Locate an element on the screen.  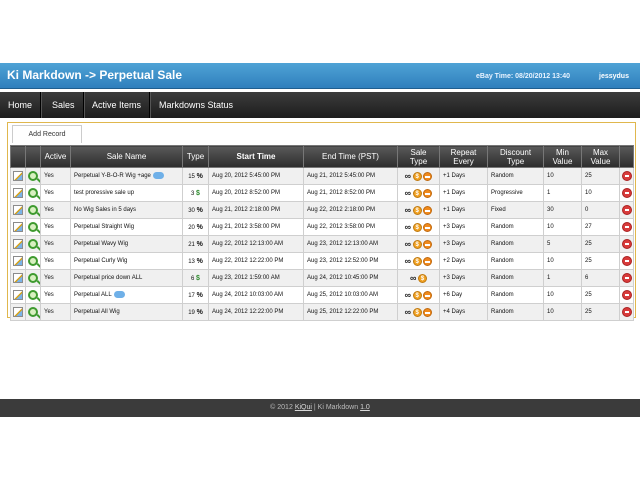
type-cell: 21 % is located at coordinates (195, 244).